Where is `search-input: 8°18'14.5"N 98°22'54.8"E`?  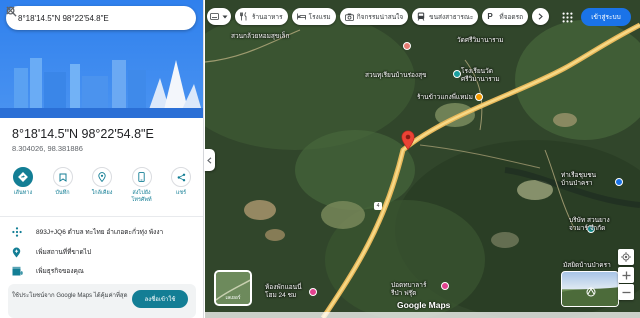 search-input: 8°18'14.5"N 98°22'54.8"E is located at coordinates (83, 18).